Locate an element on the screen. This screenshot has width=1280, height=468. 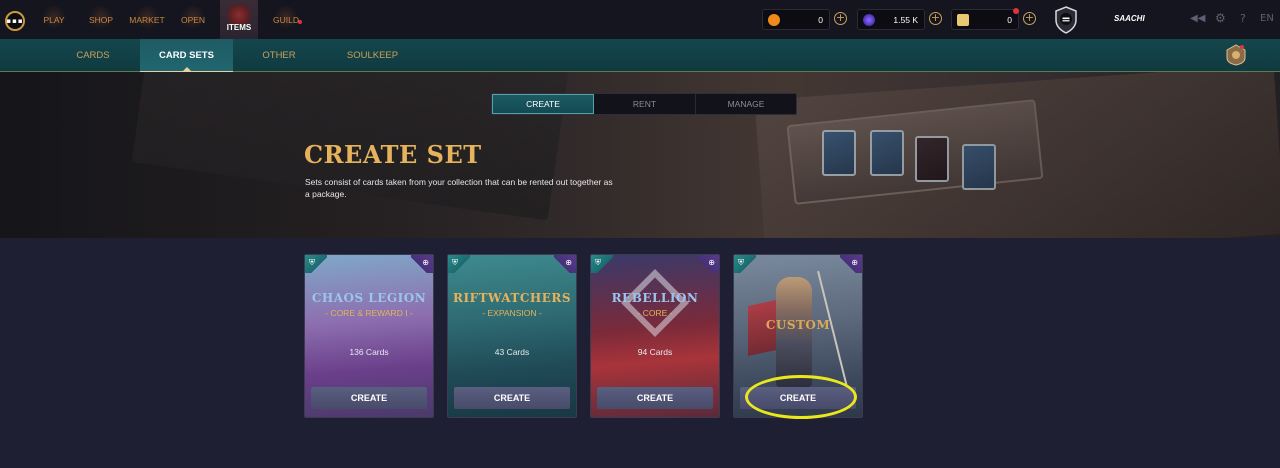
nav-open: OPEN is located at coordinates (193, 19).